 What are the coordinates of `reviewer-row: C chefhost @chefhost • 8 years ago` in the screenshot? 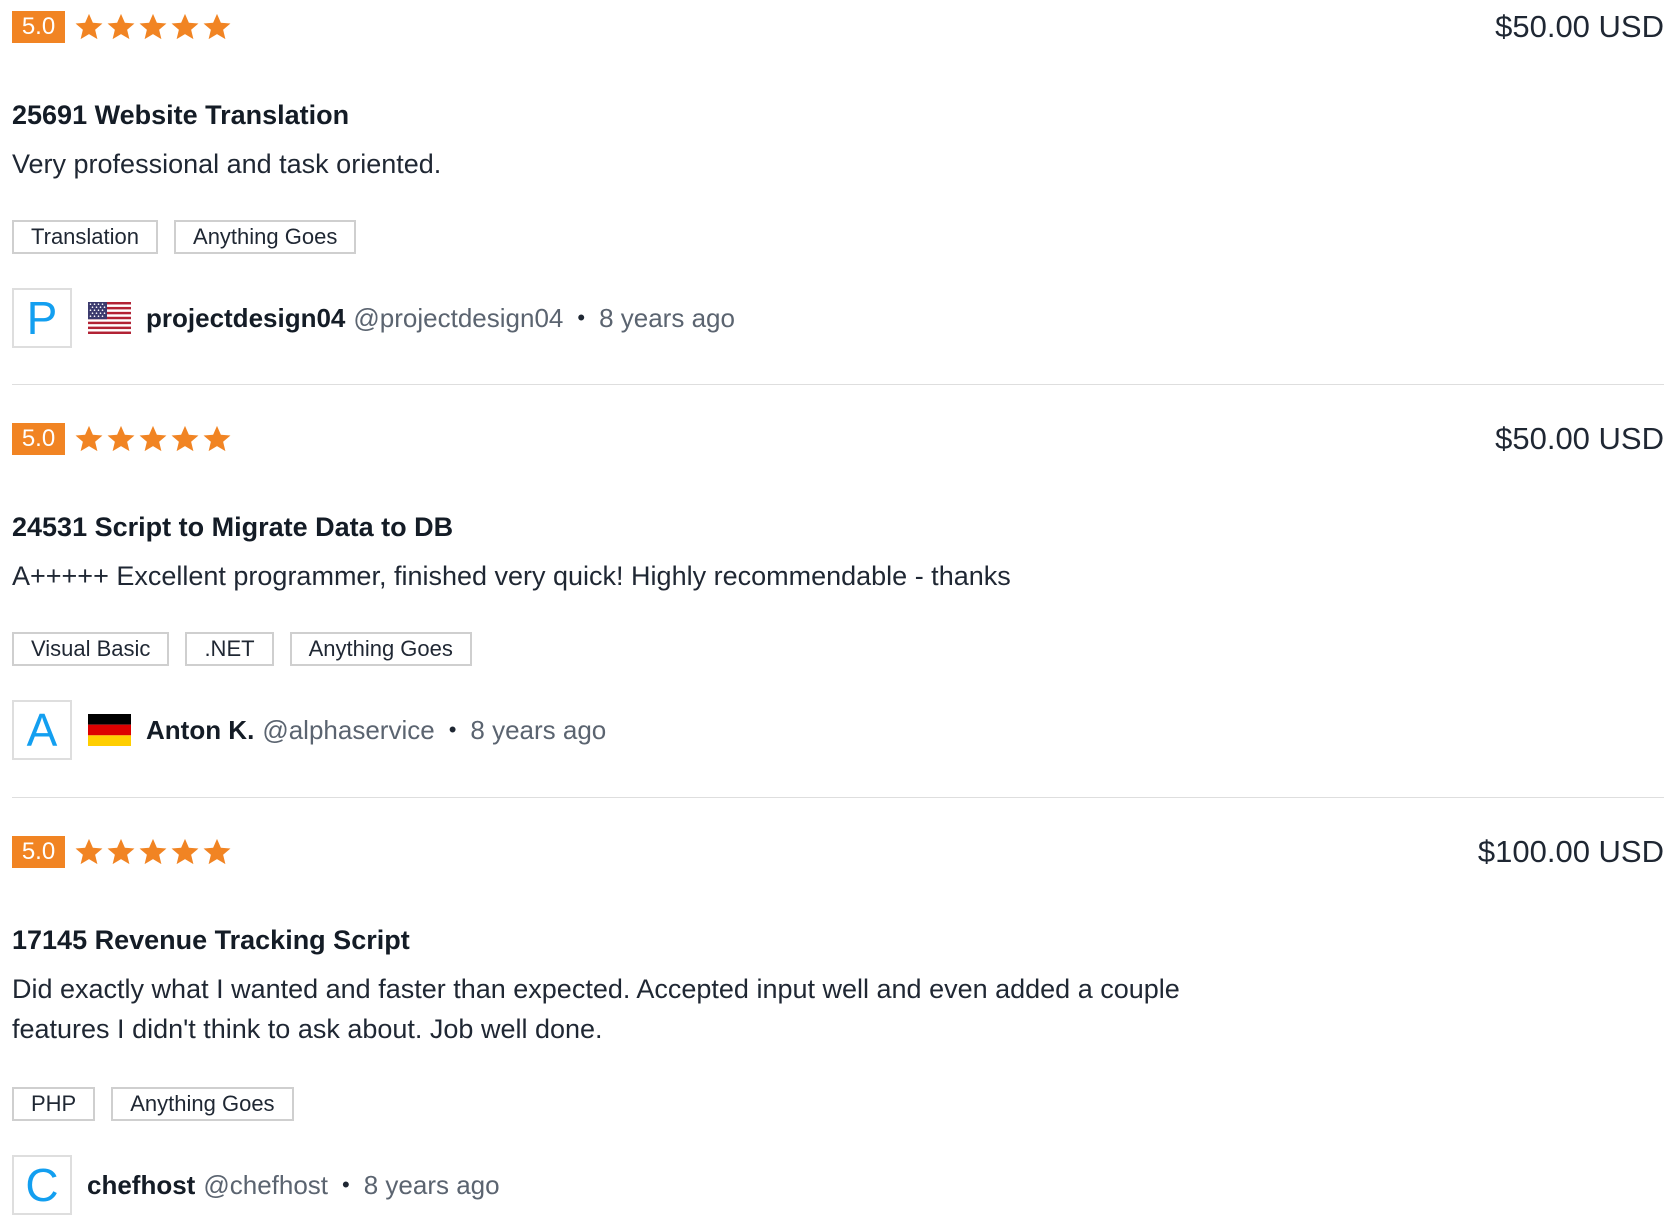 It's located at (256, 1185).